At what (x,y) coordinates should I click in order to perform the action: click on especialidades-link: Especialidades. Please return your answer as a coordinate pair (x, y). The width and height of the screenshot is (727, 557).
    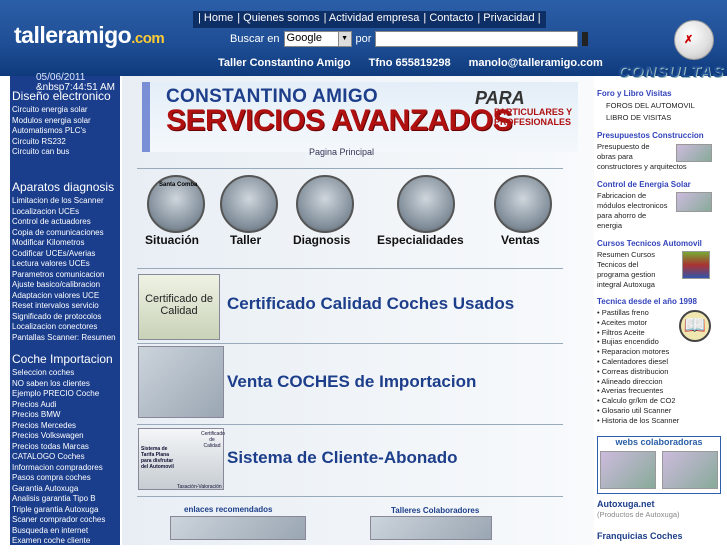
    Looking at the image, I should click on (420, 240).